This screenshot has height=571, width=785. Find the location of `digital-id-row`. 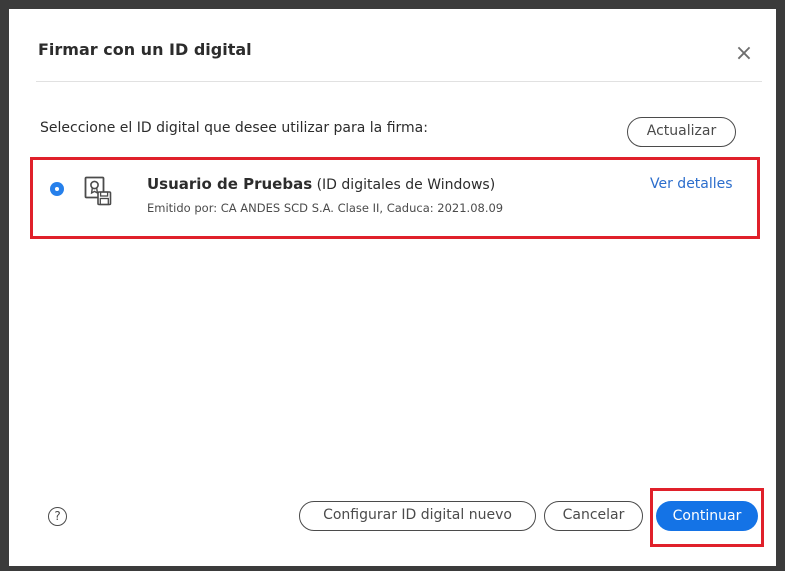

digital-id-row is located at coordinates (395, 198).